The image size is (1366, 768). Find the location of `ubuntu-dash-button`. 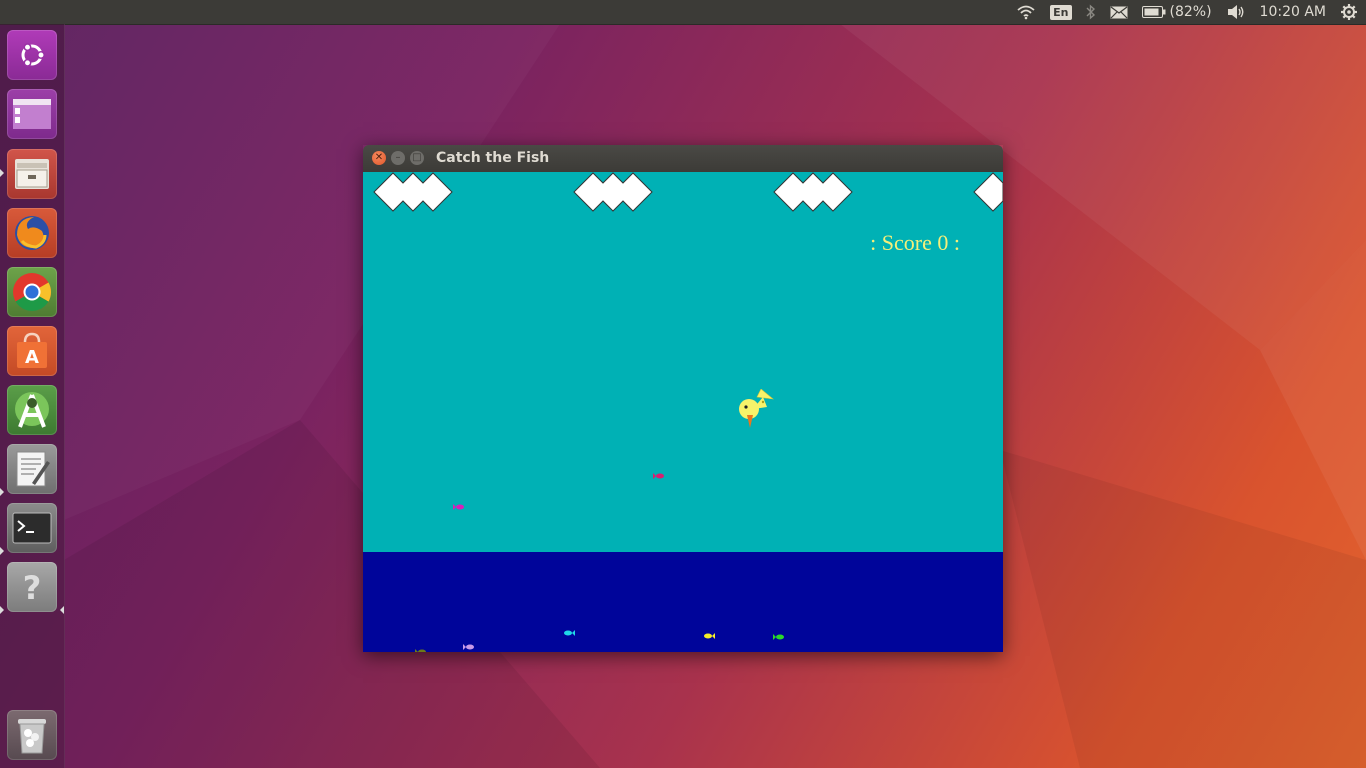

ubuntu-dash-button is located at coordinates (32, 55).